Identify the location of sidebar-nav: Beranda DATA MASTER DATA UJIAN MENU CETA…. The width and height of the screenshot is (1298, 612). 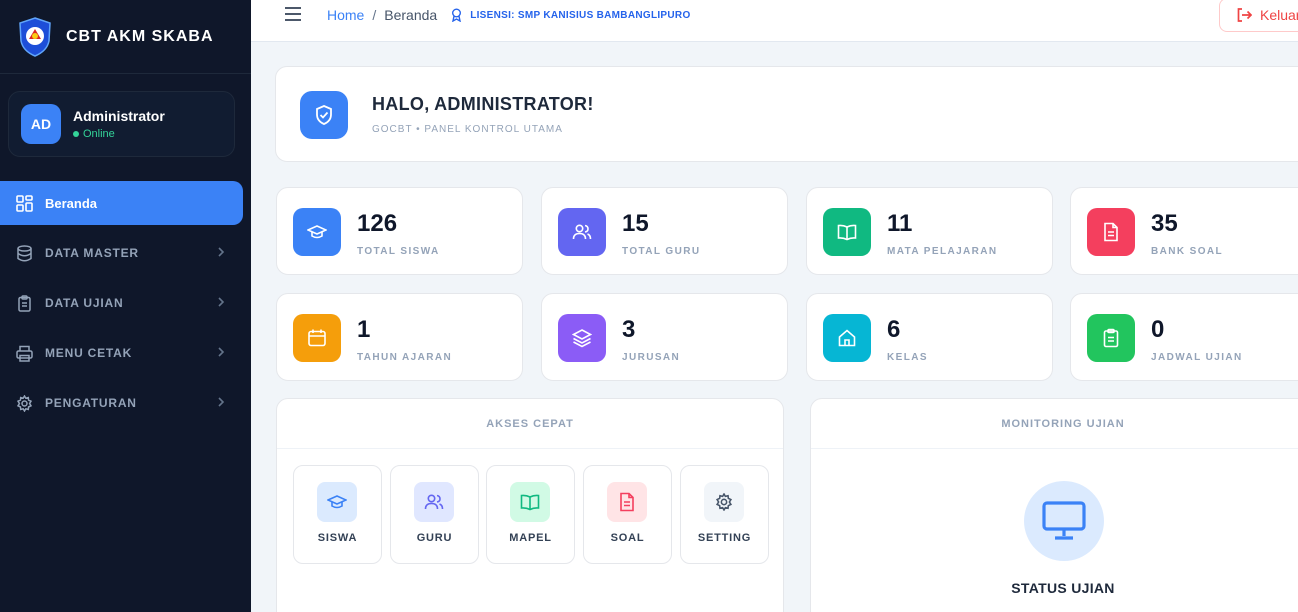
(121, 306).